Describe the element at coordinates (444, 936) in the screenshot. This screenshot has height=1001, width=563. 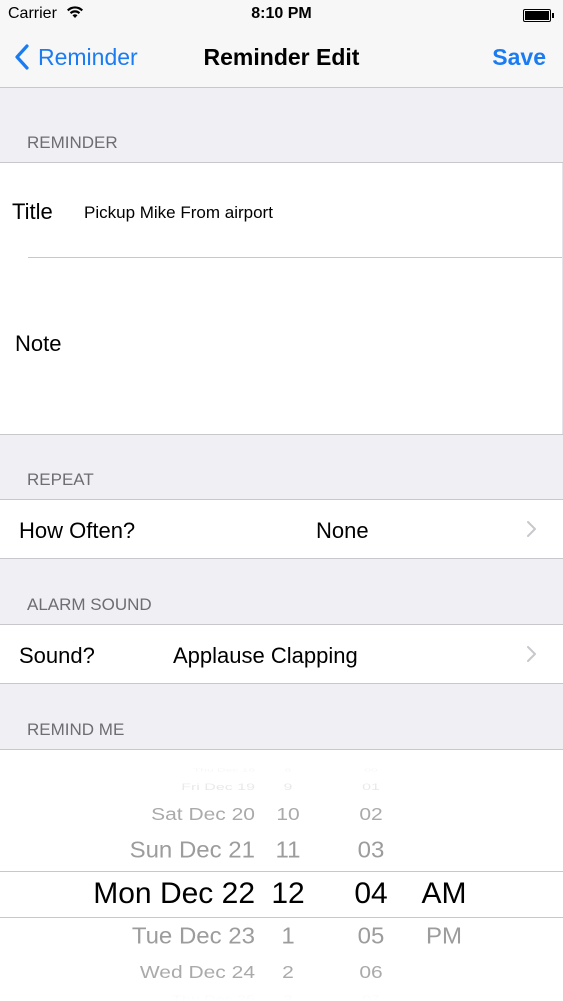
I see `picker-ampm-value: PM` at that location.